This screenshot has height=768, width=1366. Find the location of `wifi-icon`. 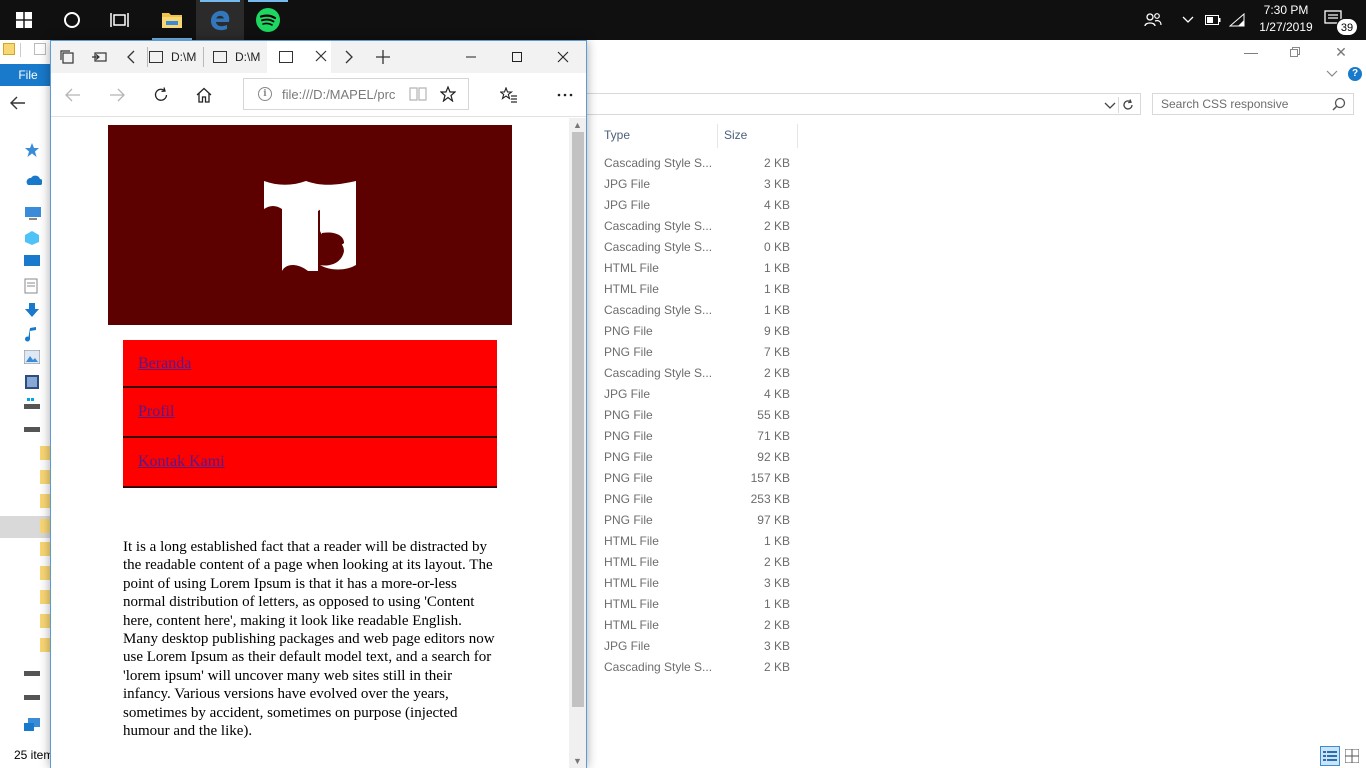

wifi-icon is located at coordinates (1237, 20).